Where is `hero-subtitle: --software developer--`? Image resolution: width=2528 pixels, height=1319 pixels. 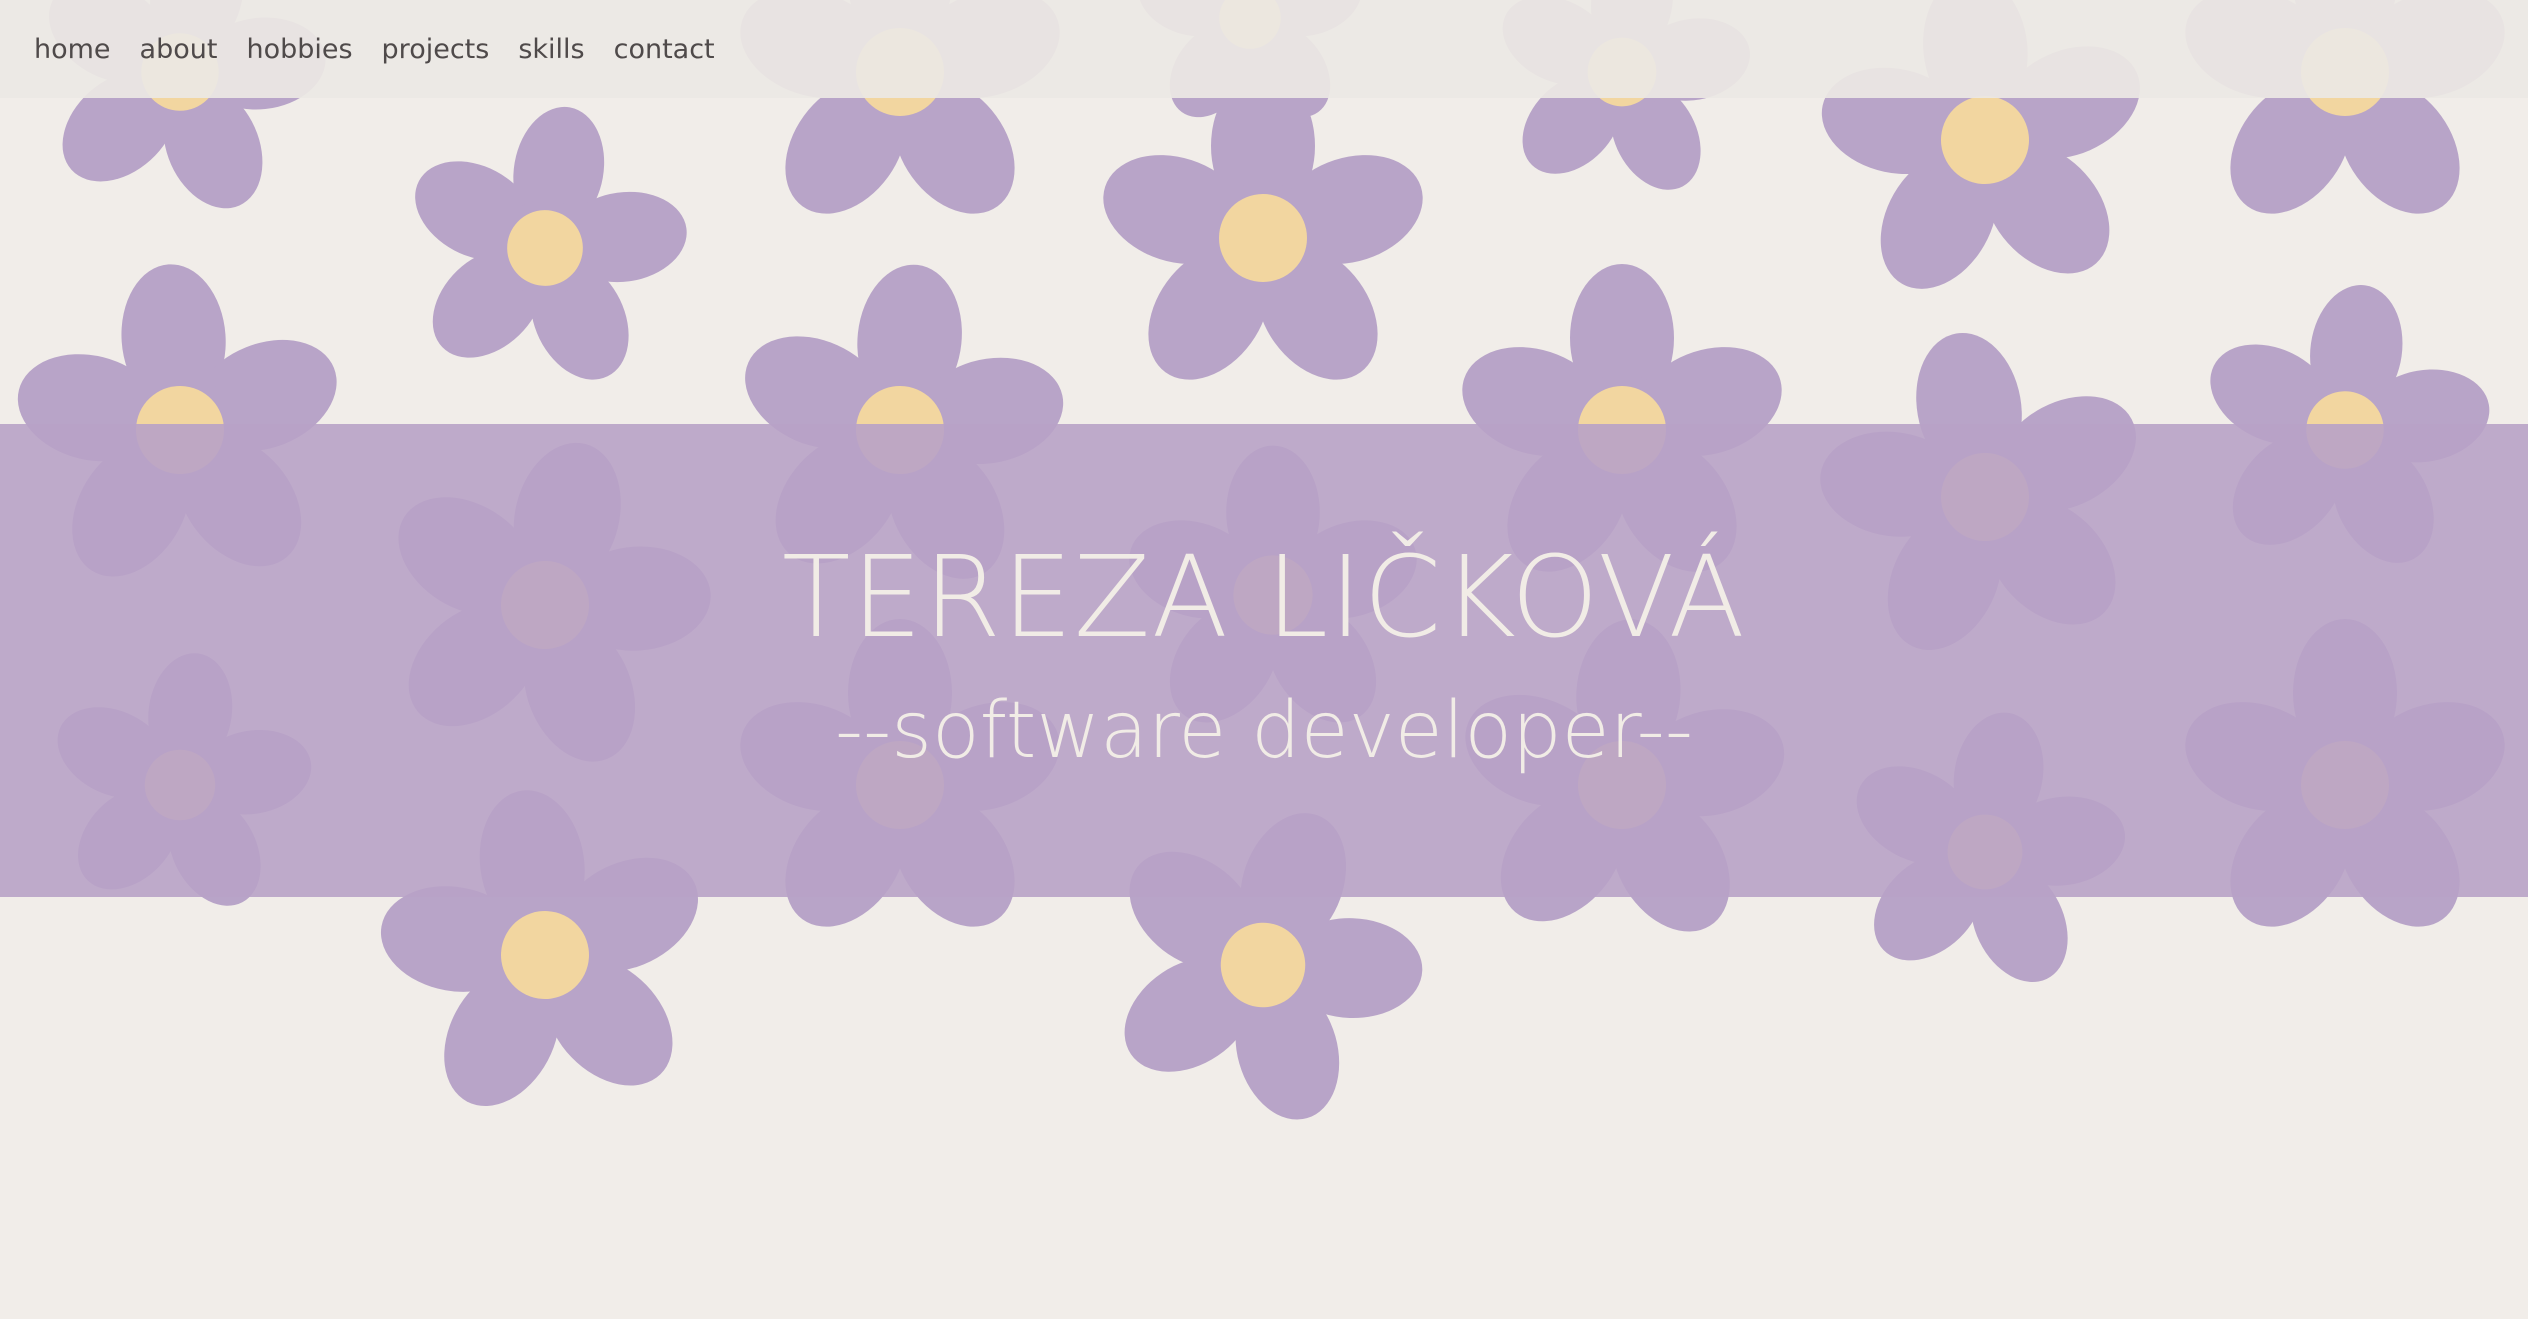
hero-subtitle: --software developer-- is located at coordinates (1264, 731).